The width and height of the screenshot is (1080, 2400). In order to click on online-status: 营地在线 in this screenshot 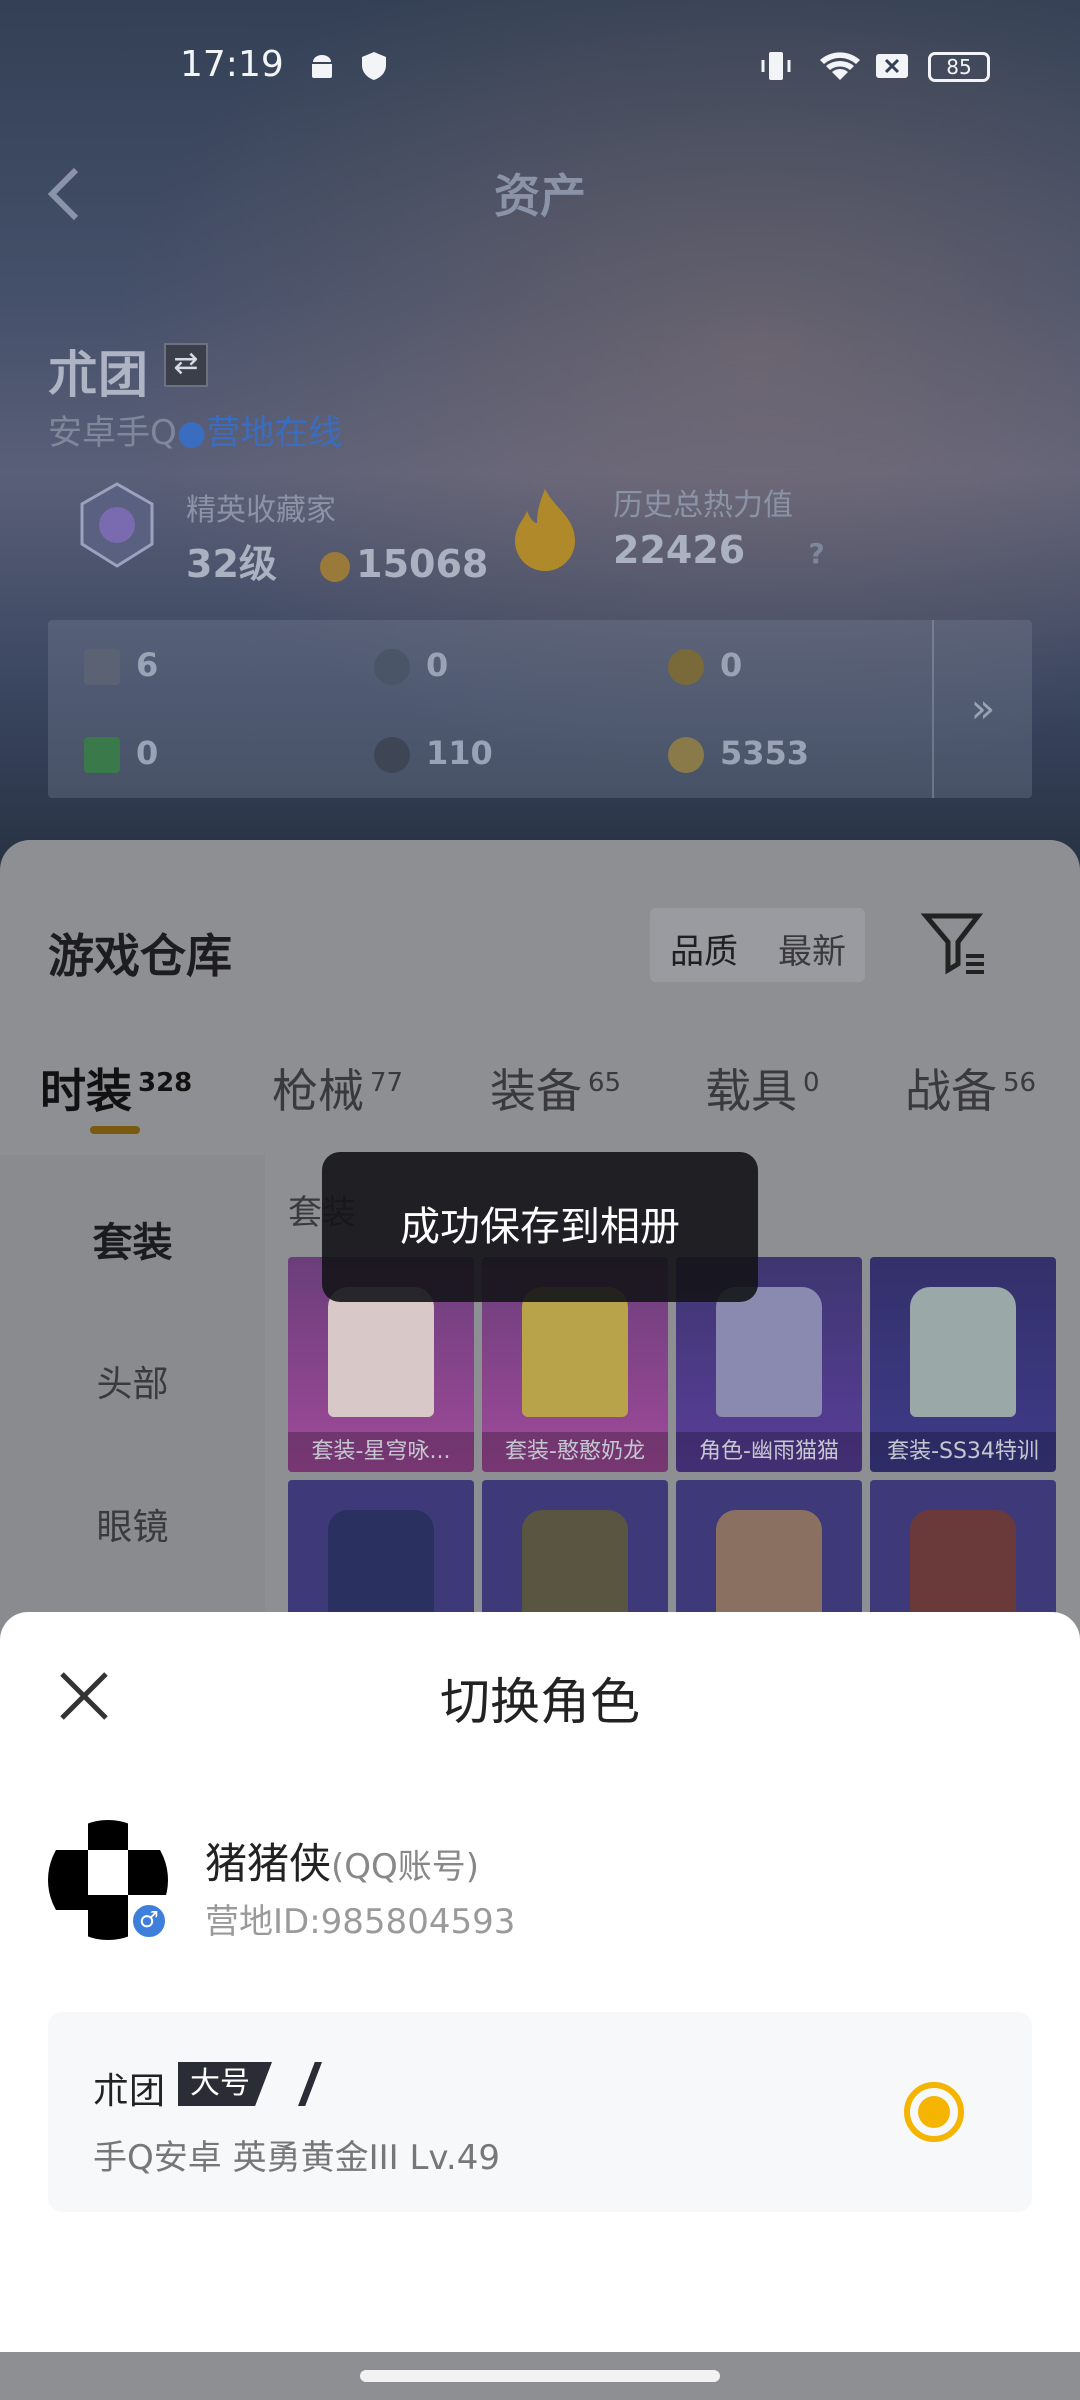, I will do `click(274, 433)`.